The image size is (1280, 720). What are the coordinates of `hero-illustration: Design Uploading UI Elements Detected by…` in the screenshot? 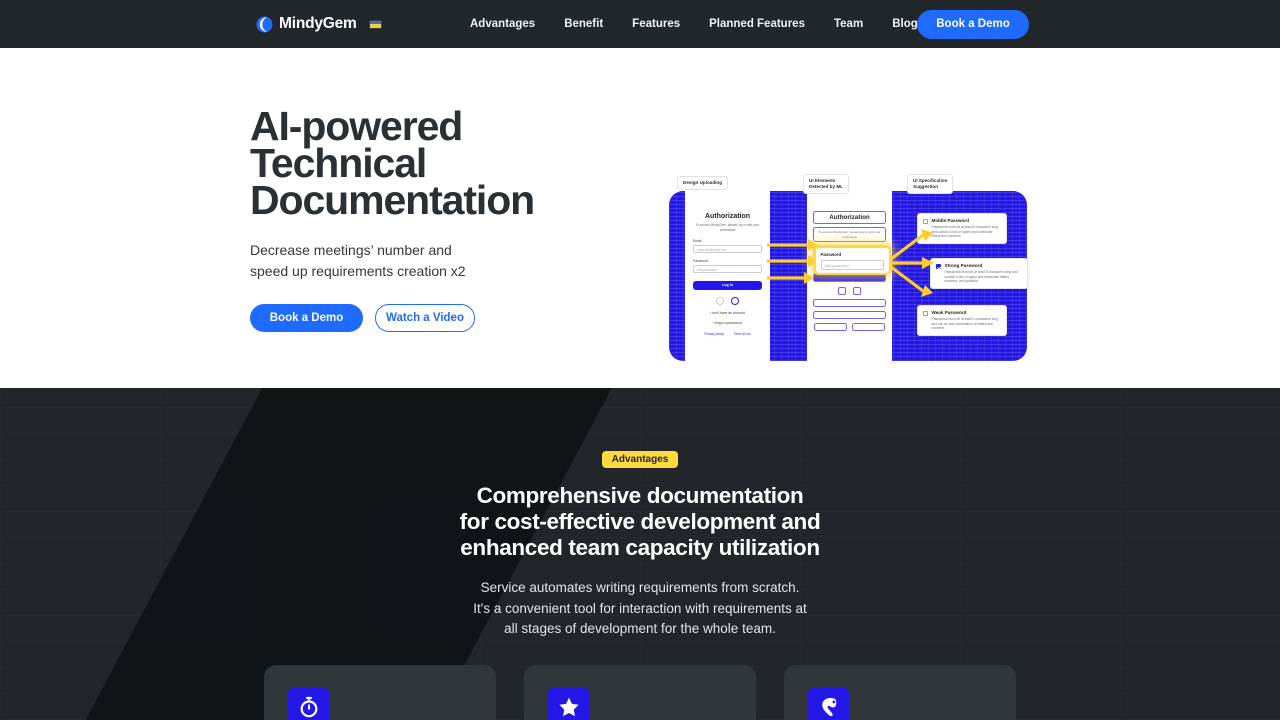 It's located at (848, 266).